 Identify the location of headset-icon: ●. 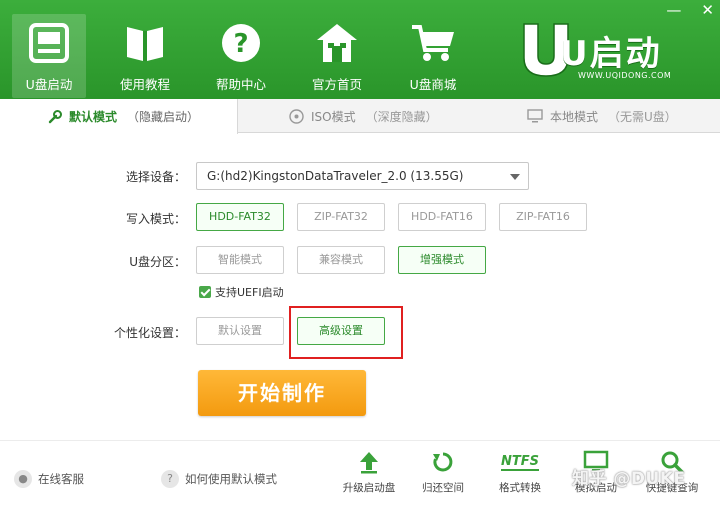
(23, 479).